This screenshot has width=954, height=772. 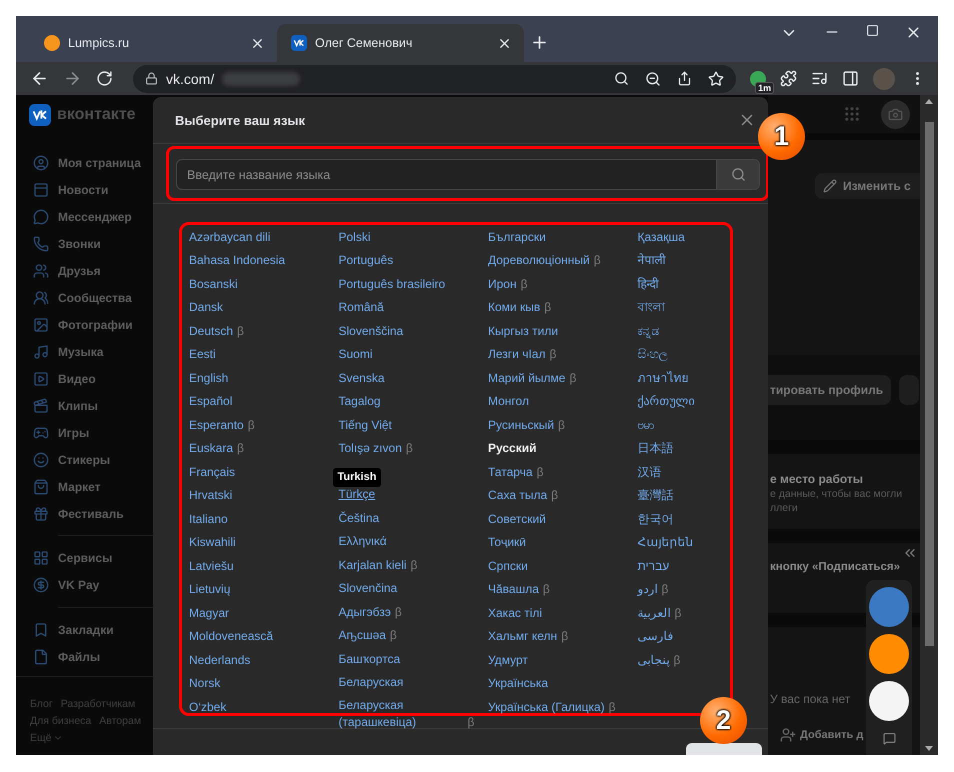 I want to click on language-link: English, so click(x=208, y=378).